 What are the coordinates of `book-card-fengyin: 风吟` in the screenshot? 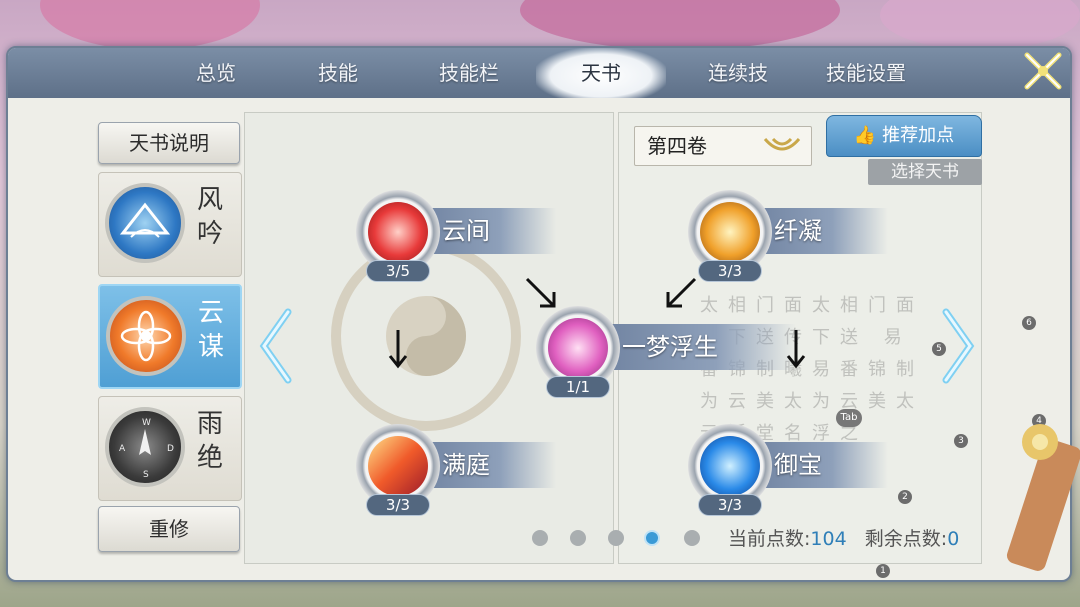 It's located at (170, 224).